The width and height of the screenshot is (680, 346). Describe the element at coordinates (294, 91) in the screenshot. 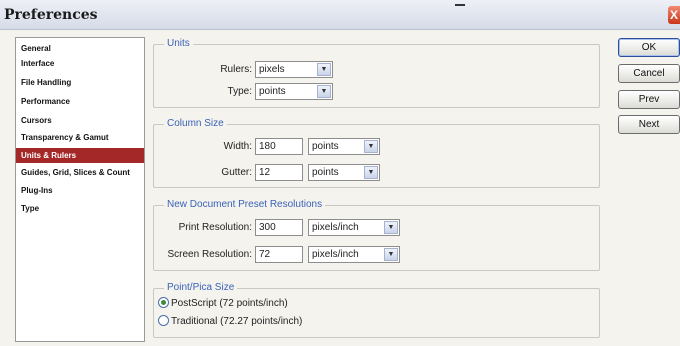

I see `type-select: points ▼` at that location.